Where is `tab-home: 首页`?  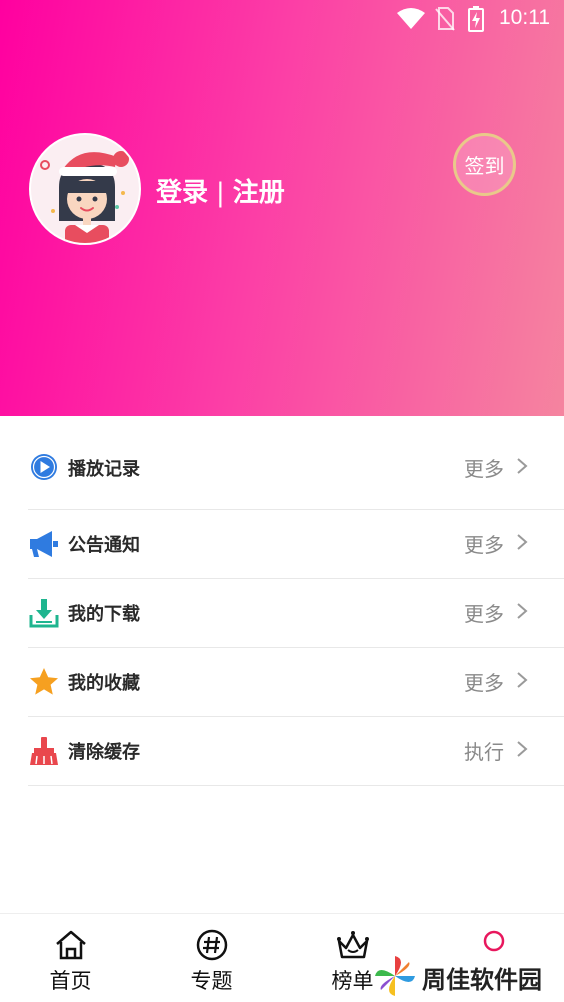
tab-home: 首页 is located at coordinates (70, 958).